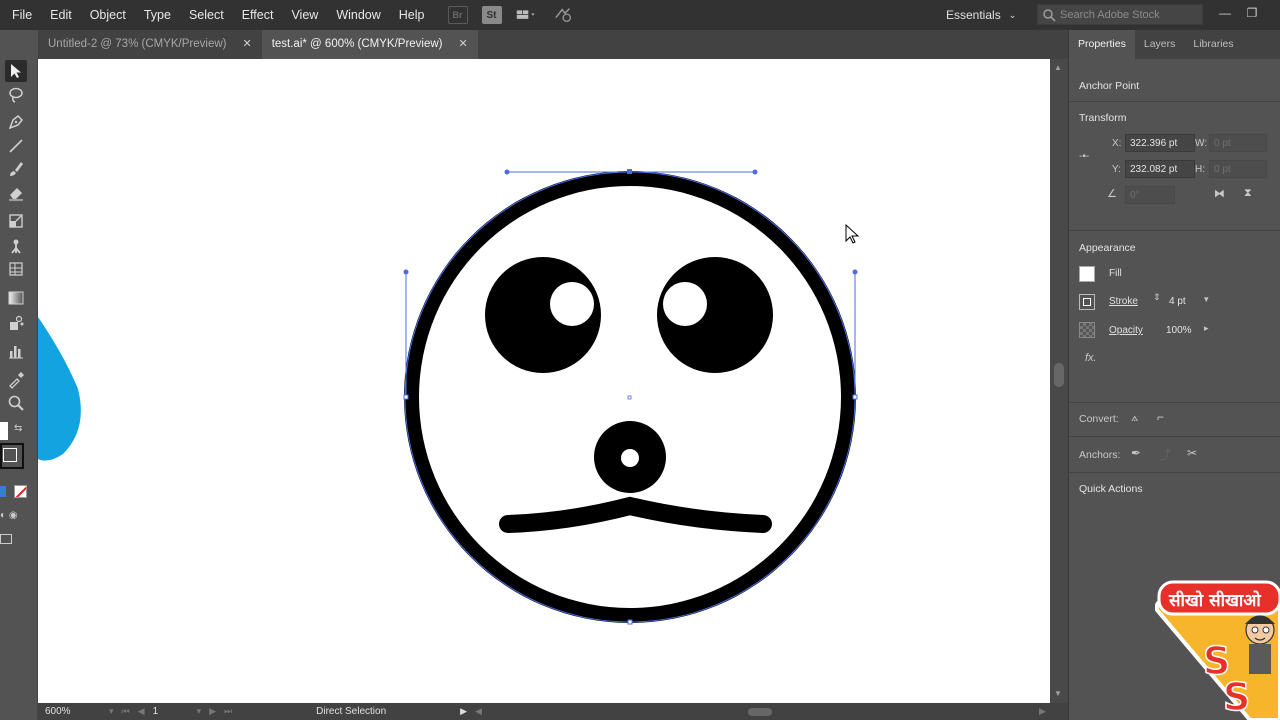  I want to click on first-artboard-icon: ⏮, so click(126, 711).